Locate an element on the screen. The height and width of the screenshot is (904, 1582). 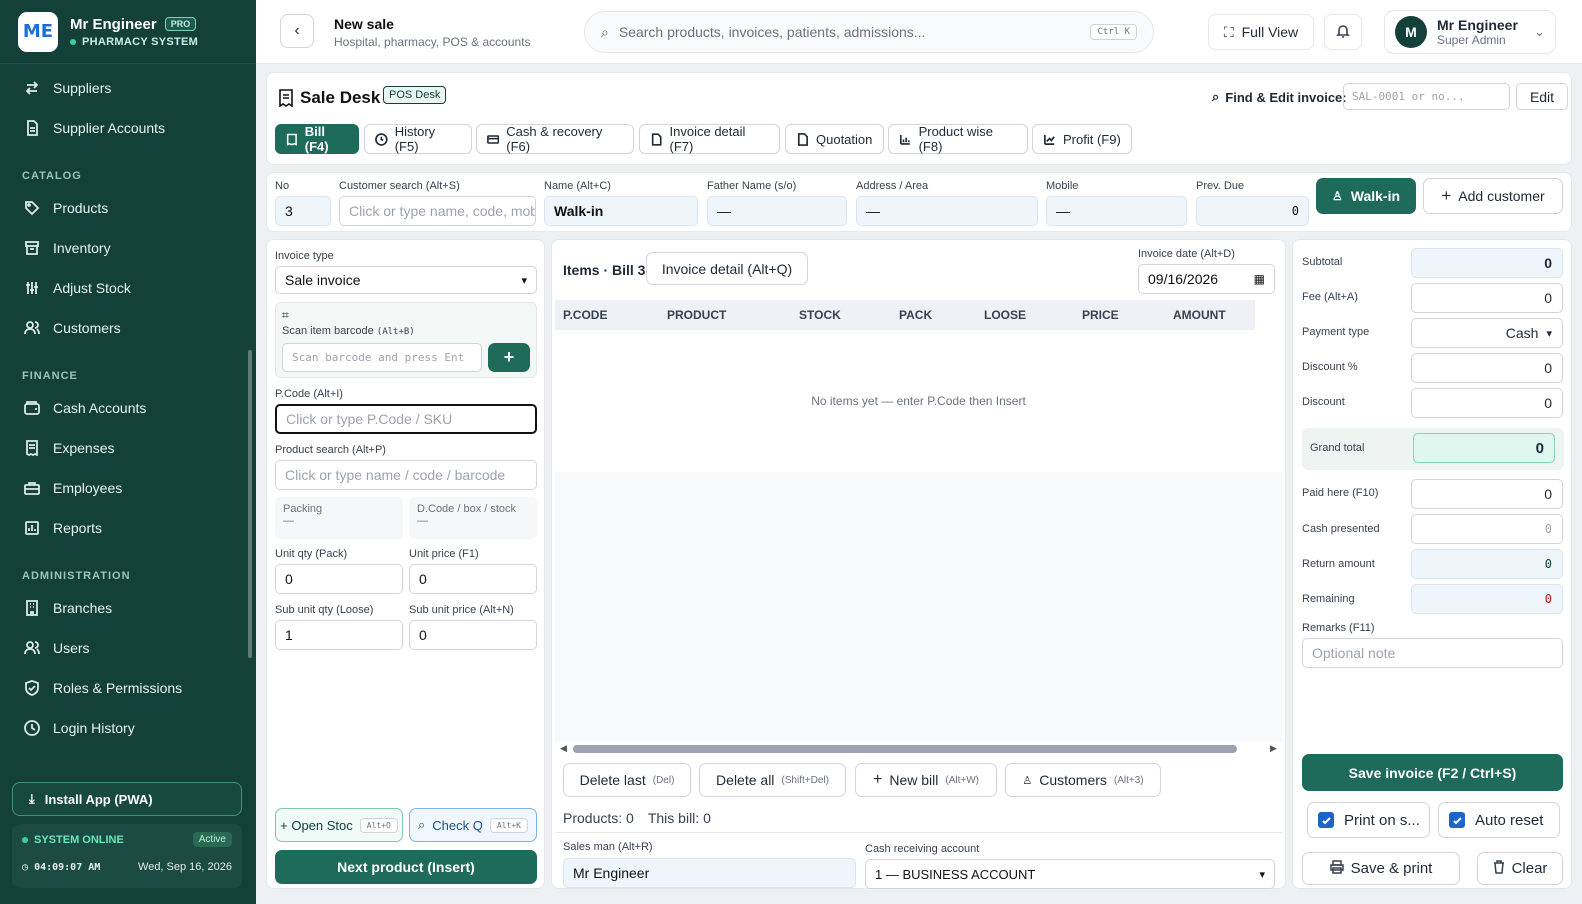
invoice-date-input: 09/16/2026 ▦ is located at coordinates (1206, 279).